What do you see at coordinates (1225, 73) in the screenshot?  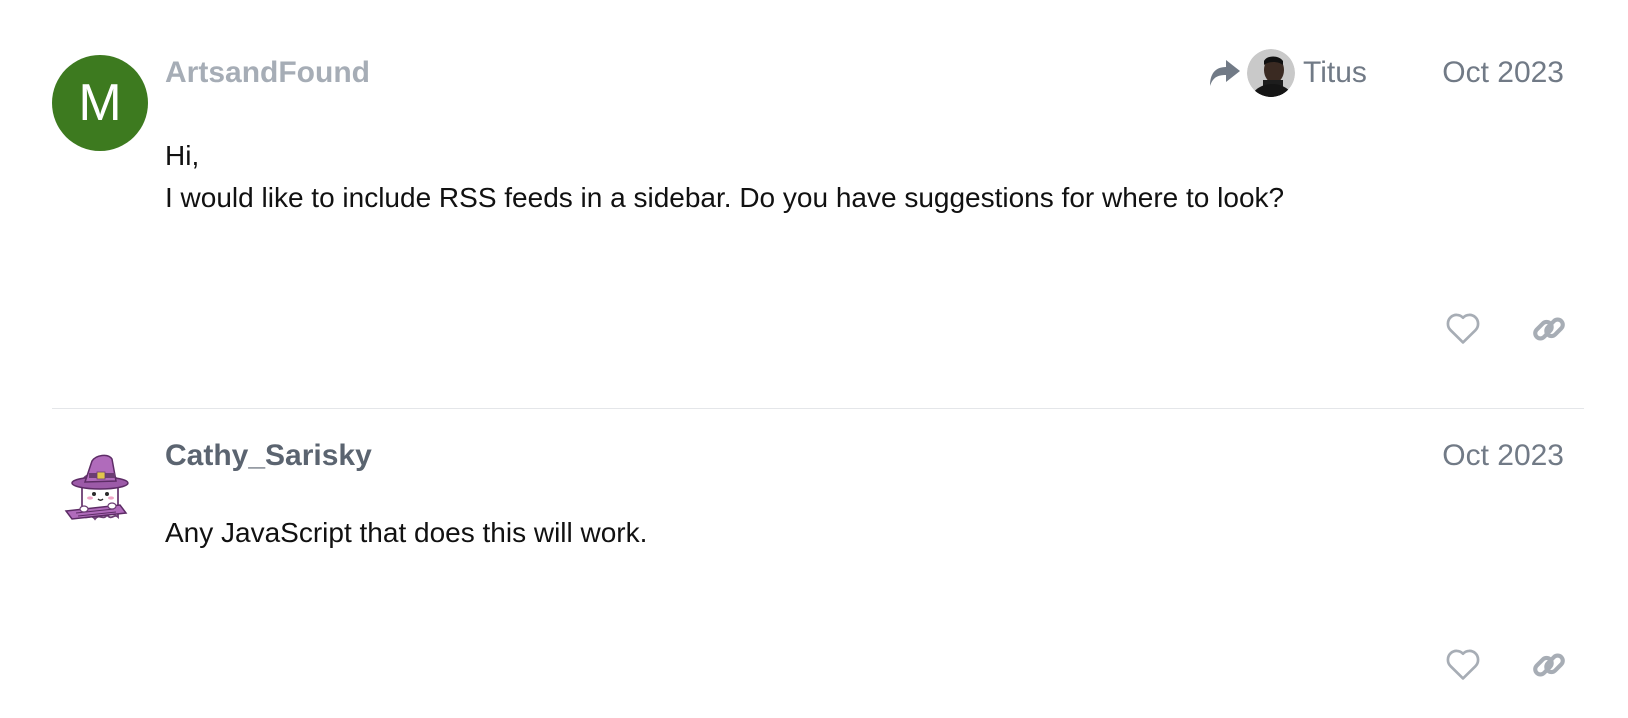 I see `reply-arrow-icon` at bounding box center [1225, 73].